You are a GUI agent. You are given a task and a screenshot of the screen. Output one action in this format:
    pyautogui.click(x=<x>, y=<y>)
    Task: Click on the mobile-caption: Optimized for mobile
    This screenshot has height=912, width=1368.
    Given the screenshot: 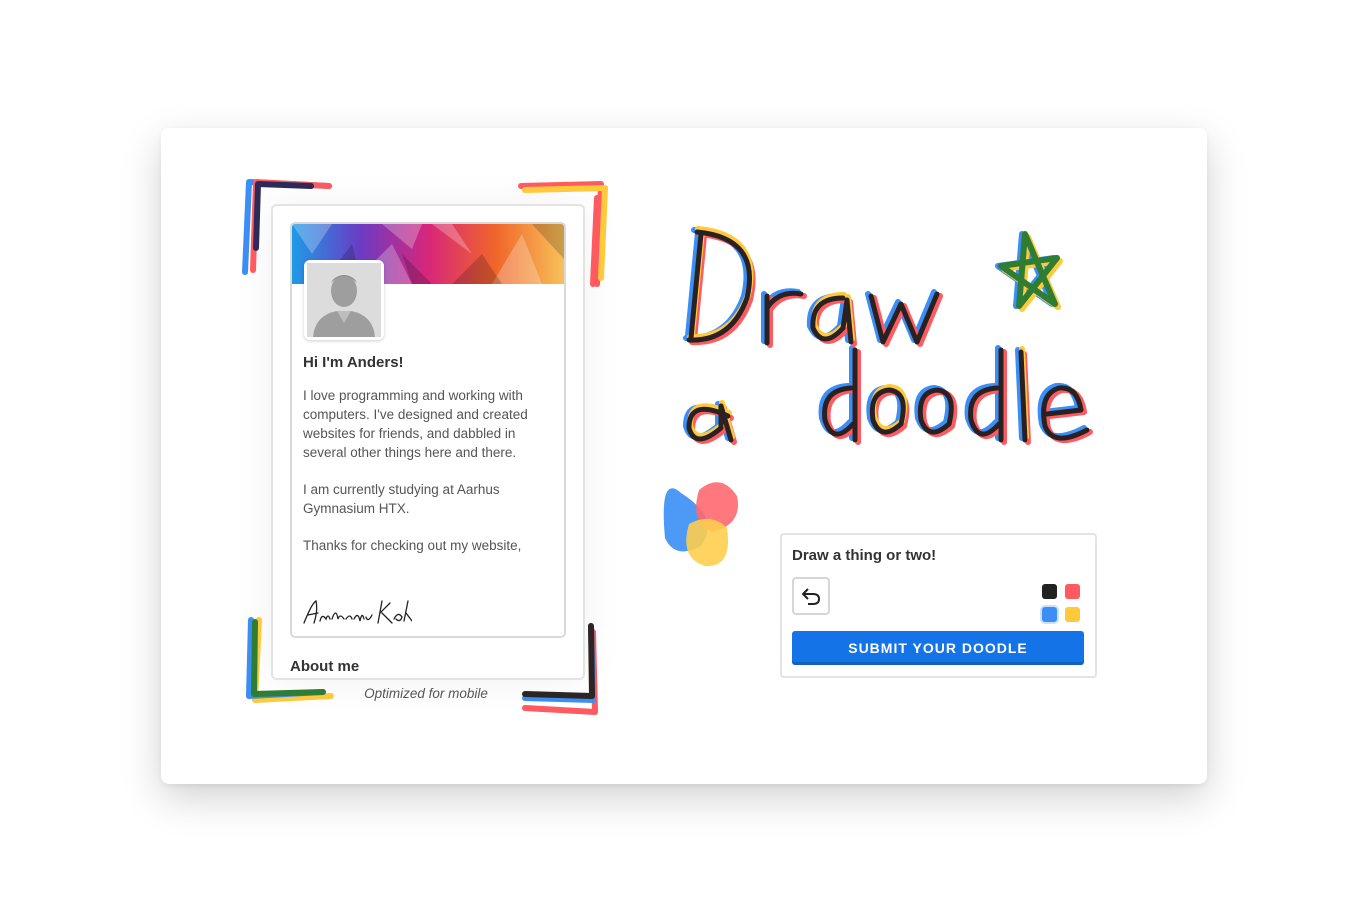 What is the action you would take?
    pyautogui.click(x=426, y=693)
    